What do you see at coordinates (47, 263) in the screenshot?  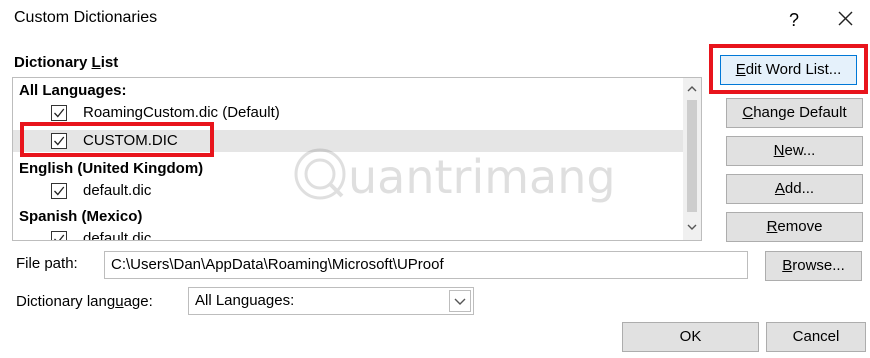 I see `file-path-label: File path:` at bounding box center [47, 263].